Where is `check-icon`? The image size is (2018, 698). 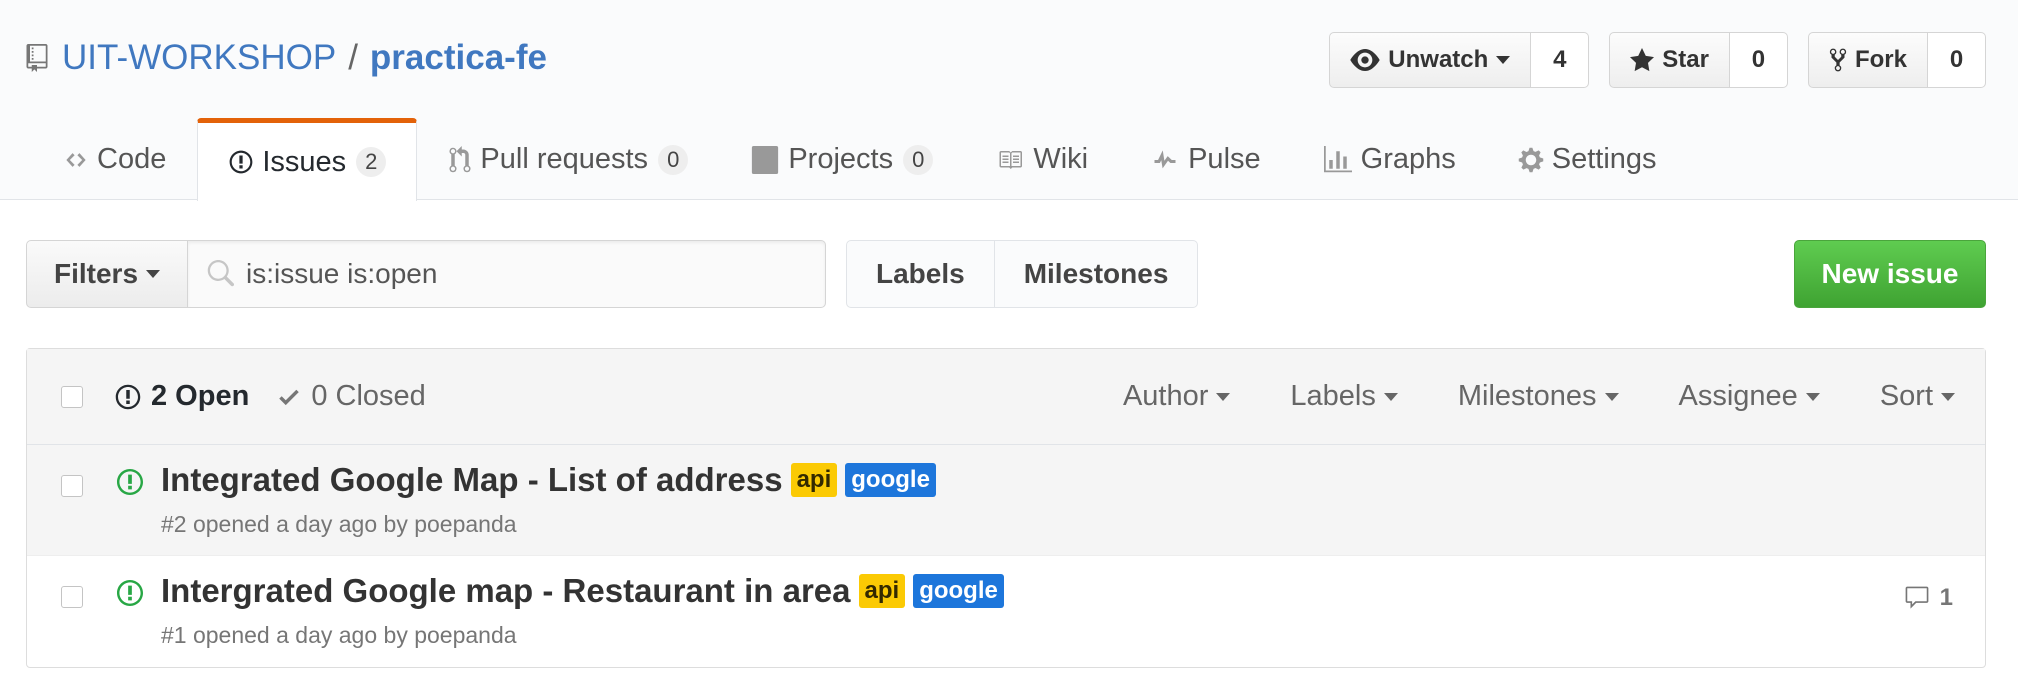 check-icon is located at coordinates (289, 397).